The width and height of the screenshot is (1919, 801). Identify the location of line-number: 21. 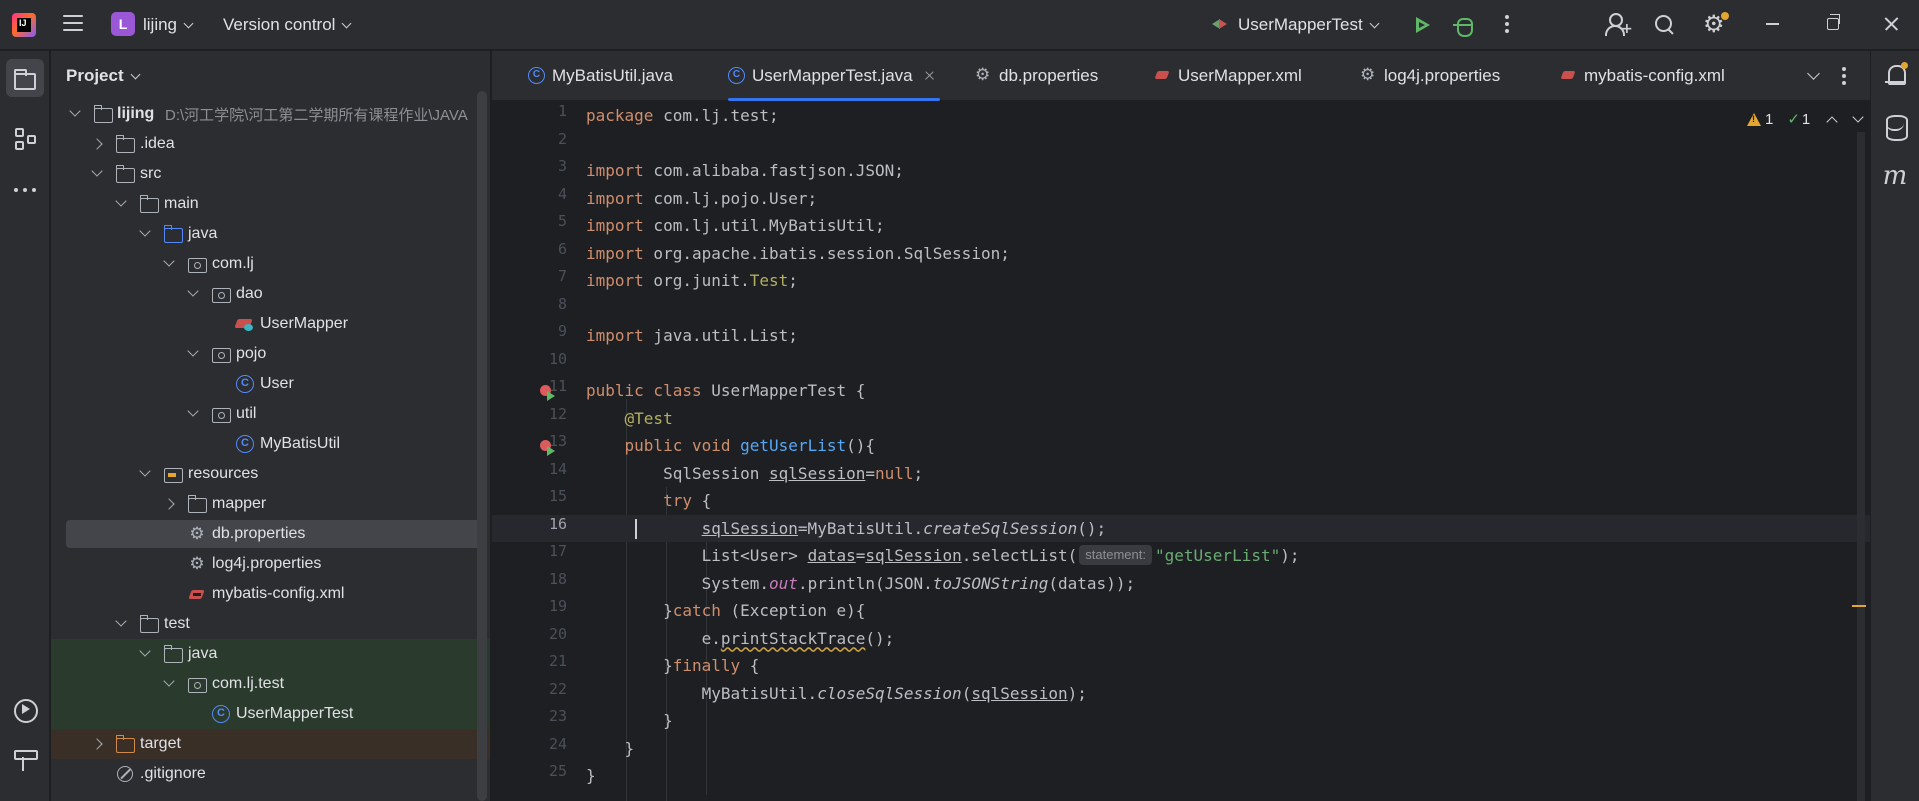
(557, 661).